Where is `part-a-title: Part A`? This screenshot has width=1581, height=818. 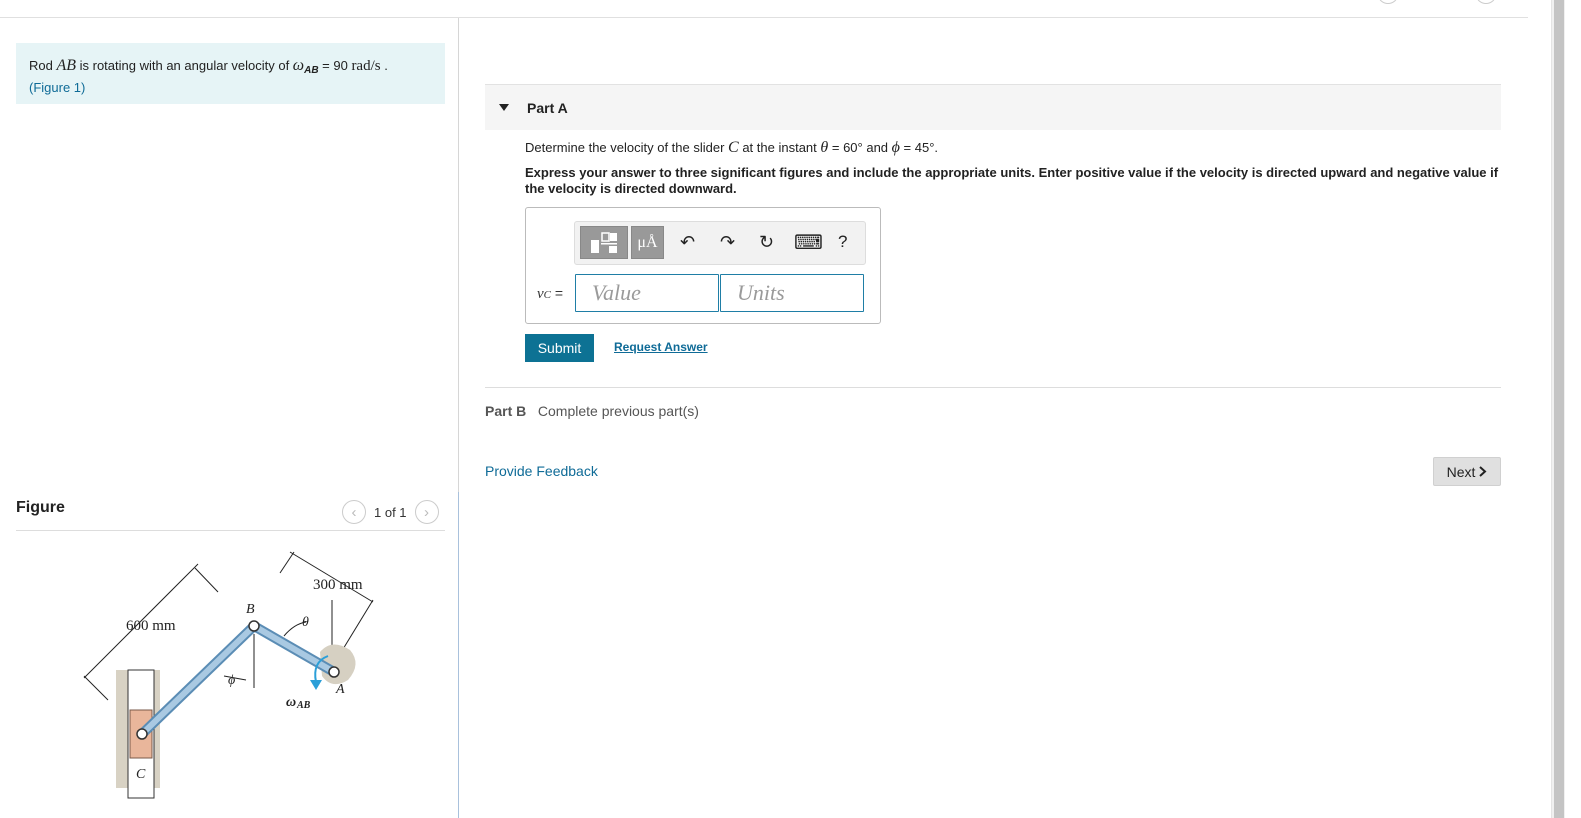
part-a-title: Part A is located at coordinates (547, 108).